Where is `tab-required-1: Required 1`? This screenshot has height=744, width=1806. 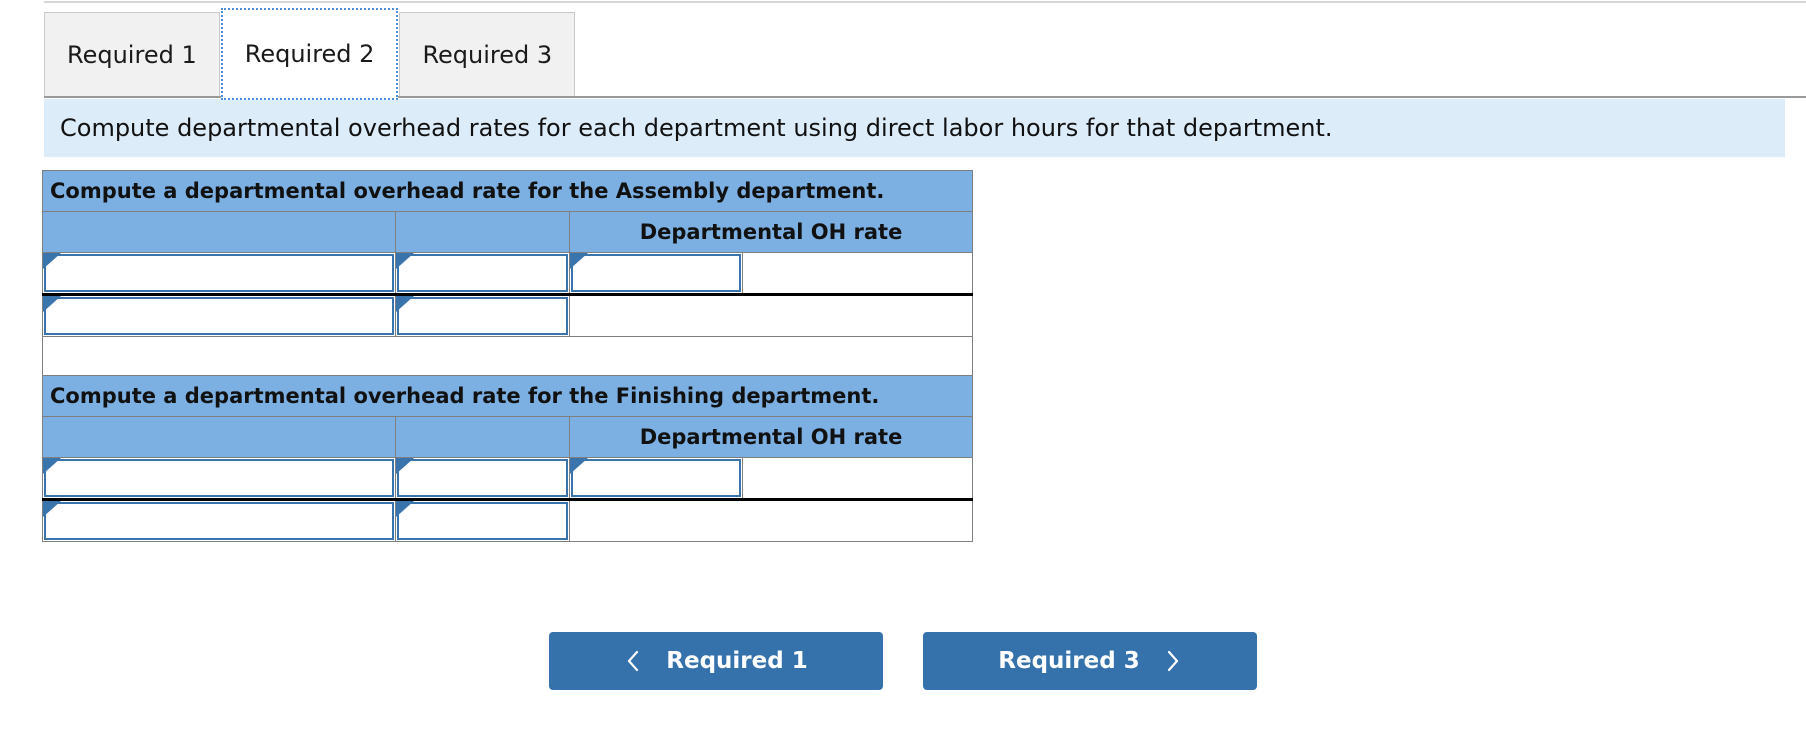 tab-required-1: Required 1 is located at coordinates (132, 54).